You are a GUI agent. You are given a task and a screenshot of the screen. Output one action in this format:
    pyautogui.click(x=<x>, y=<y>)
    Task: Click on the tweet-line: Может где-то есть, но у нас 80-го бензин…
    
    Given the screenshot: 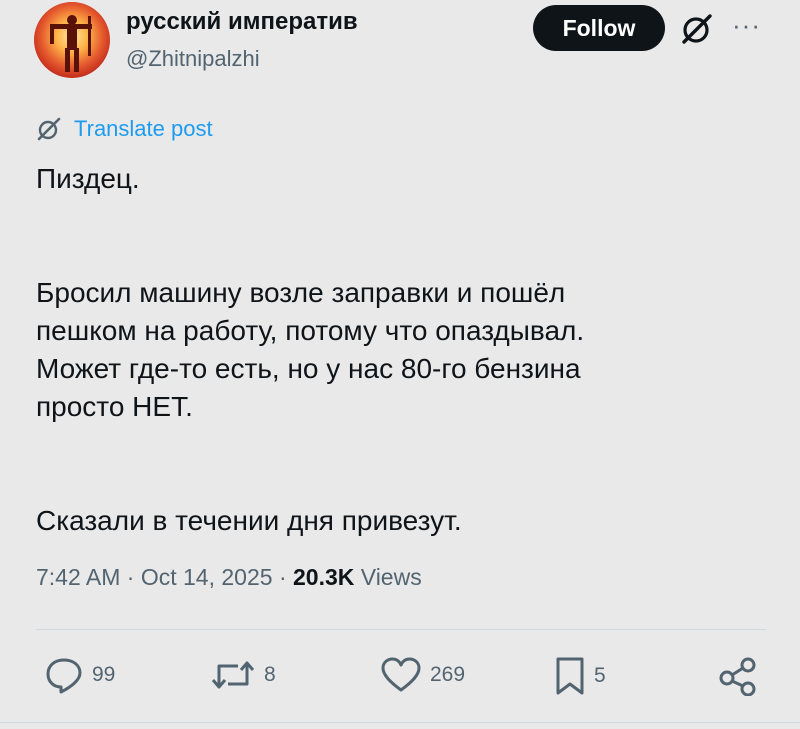 What is the action you would take?
    pyautogui.click(x=308, y=368)
    